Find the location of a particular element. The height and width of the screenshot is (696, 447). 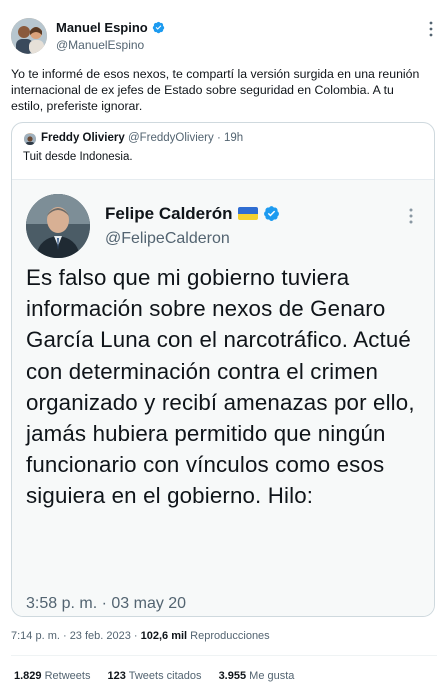

views-count: 102,6 mil is located at coordinates (164, 636).